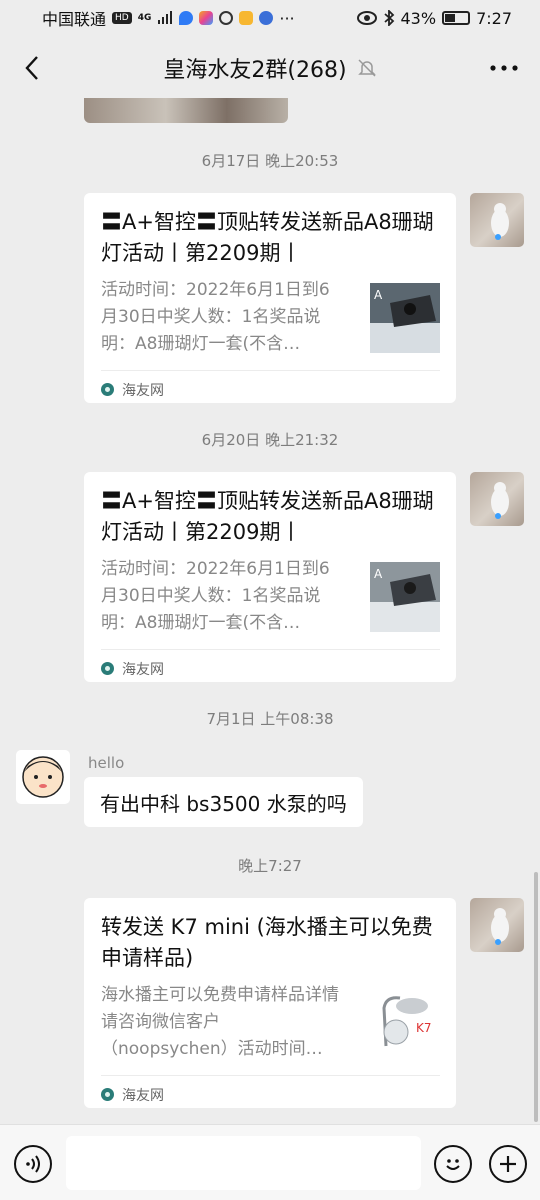 This screenshot has height=1200, width=540. I want to click on plus-button, so click(508, 1164).